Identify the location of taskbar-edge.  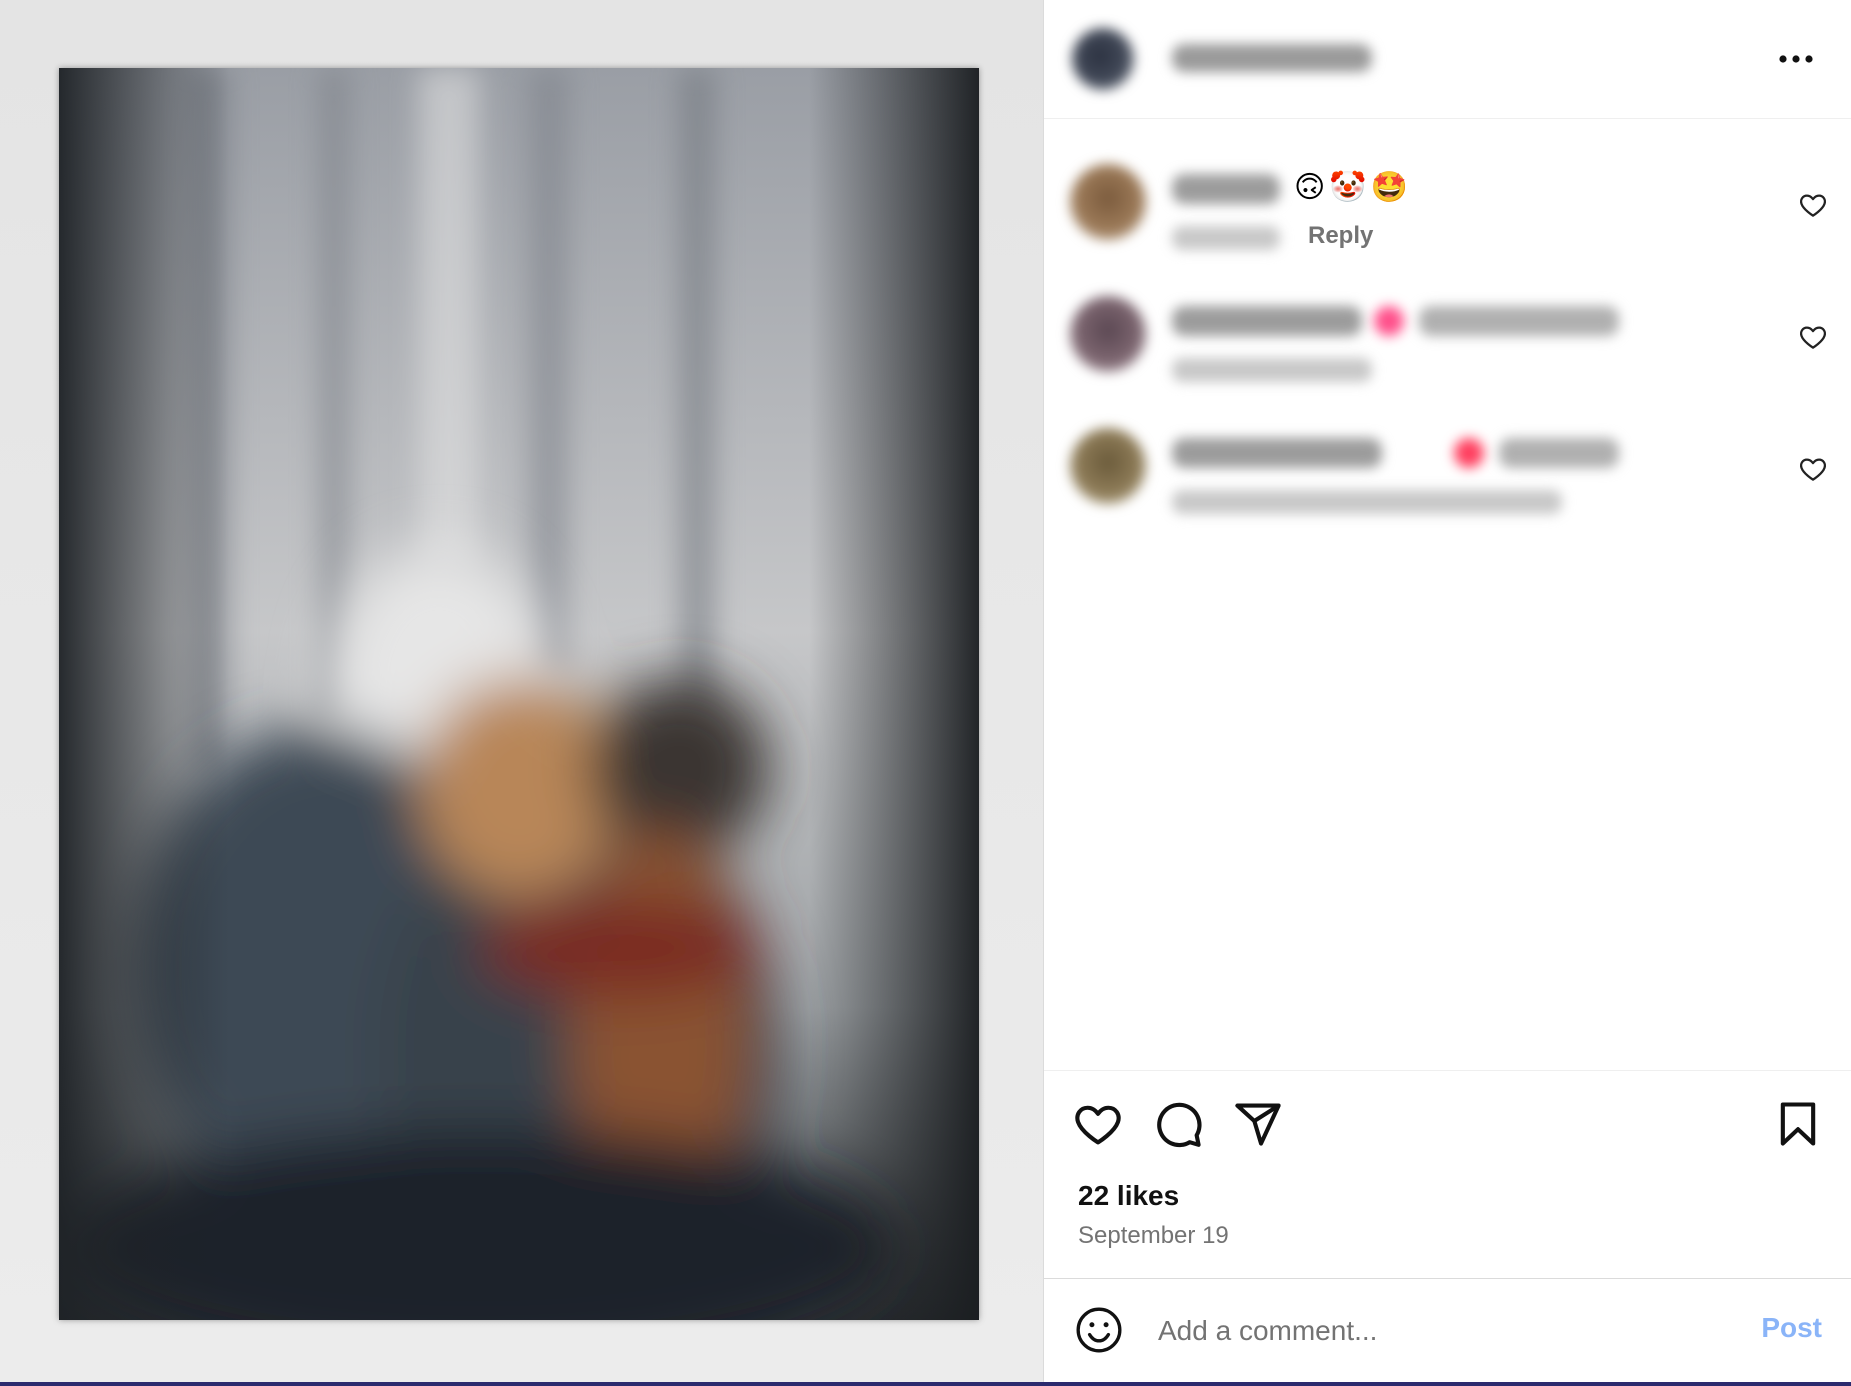
(925, 1384).